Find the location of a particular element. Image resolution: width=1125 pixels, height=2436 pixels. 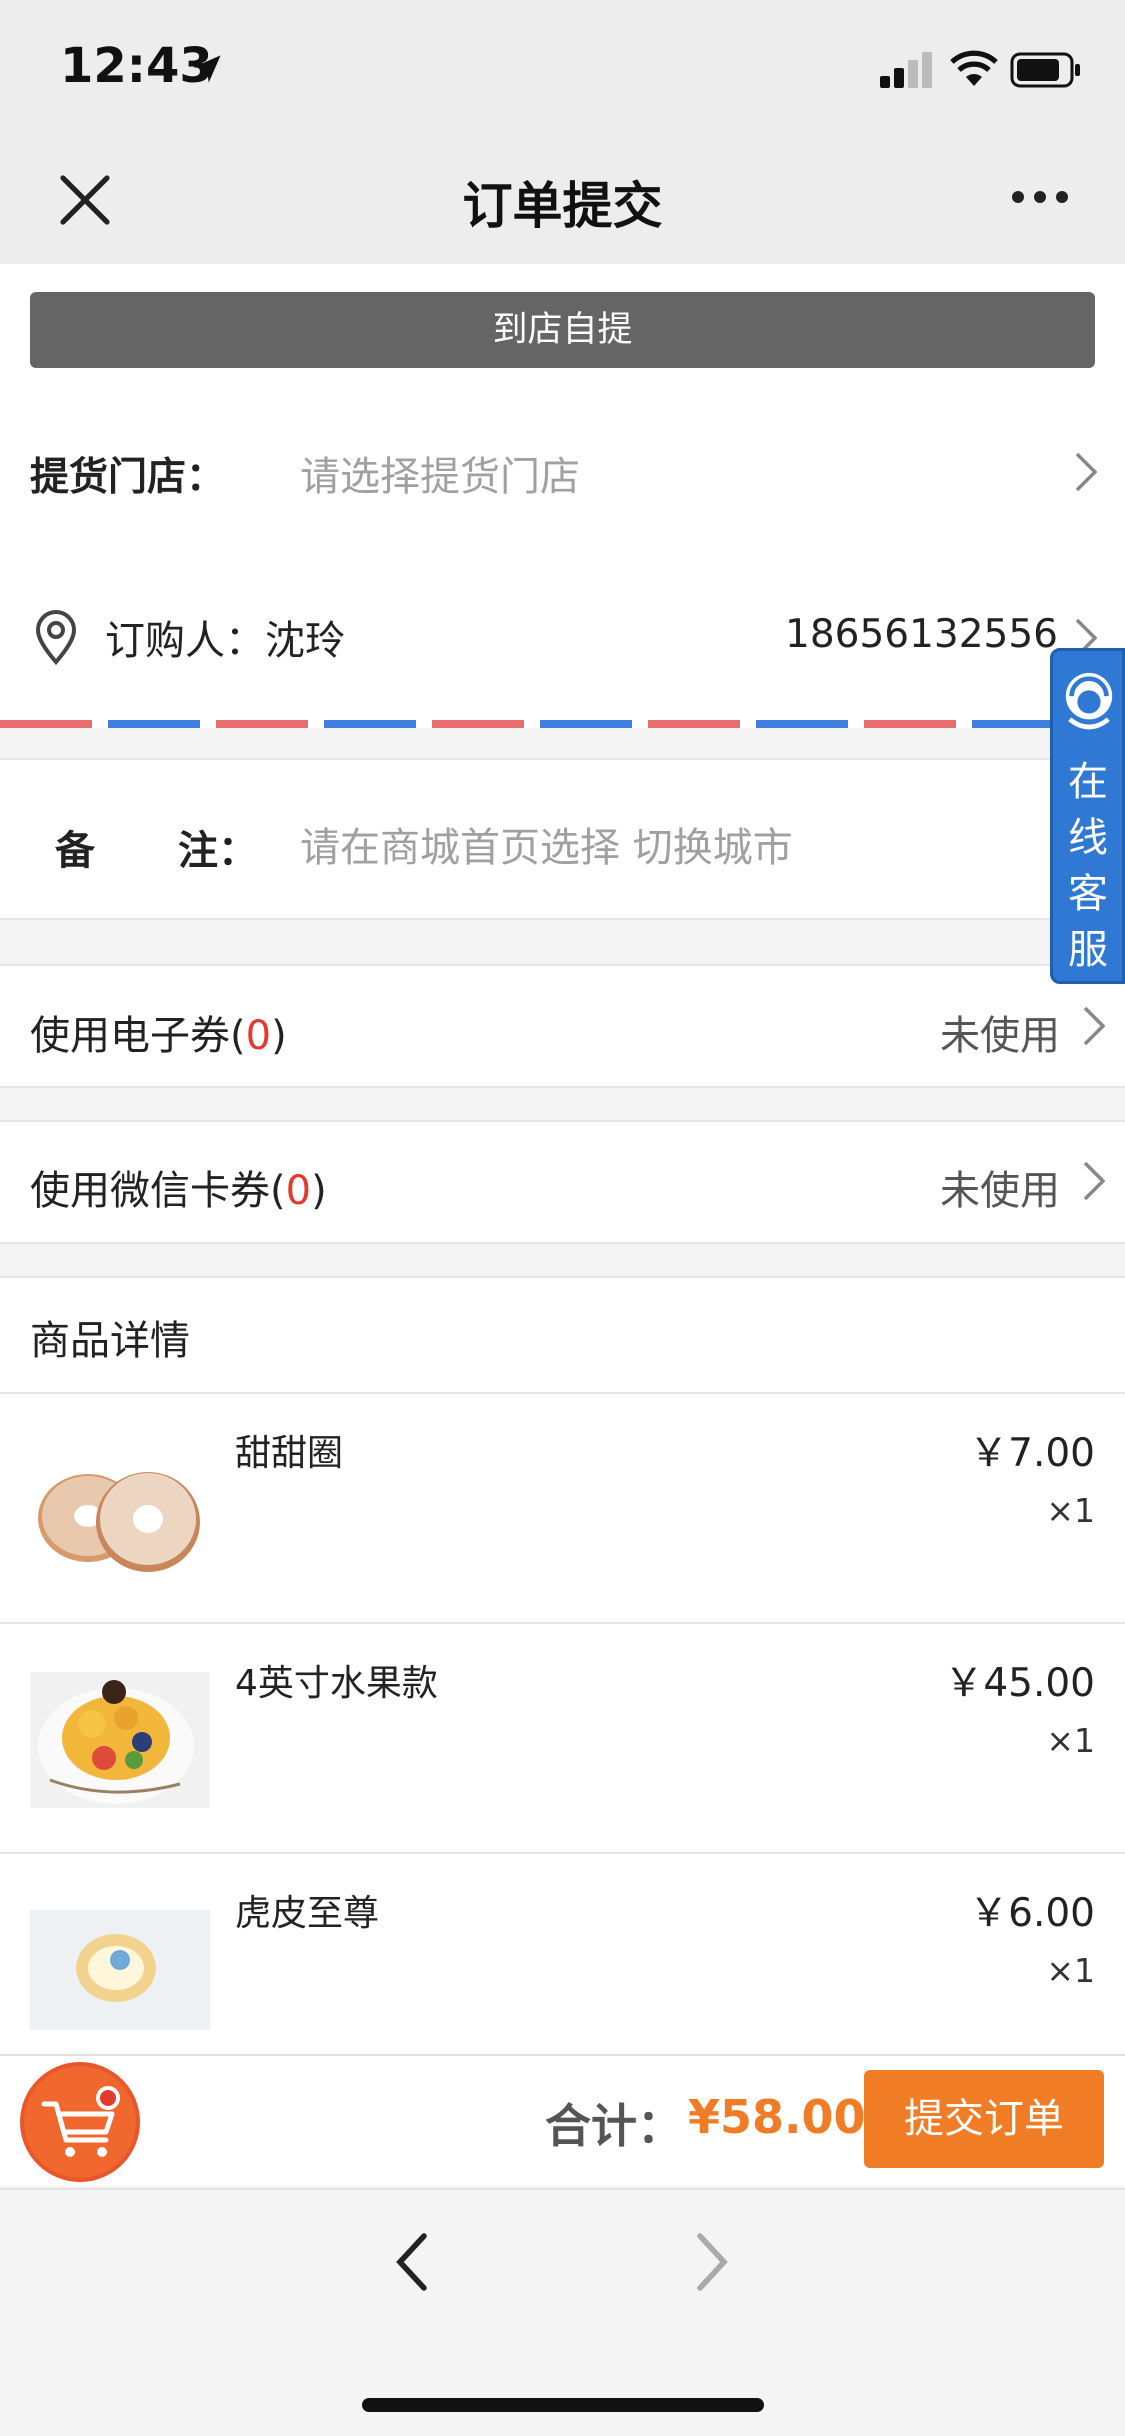

buyer-phone: 18656132556 is located at coordinates (921, 634).